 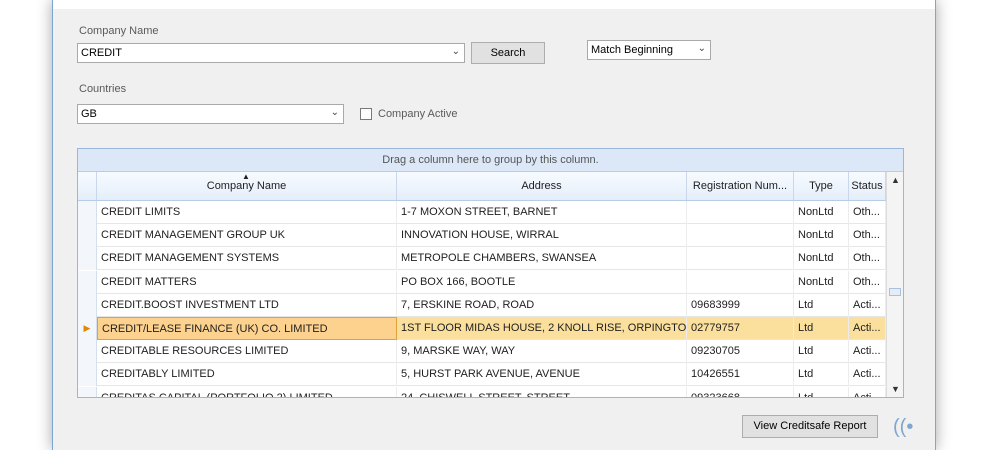 I want to click on match-mode-value: Match Beginning, so click(x=632, y=50).